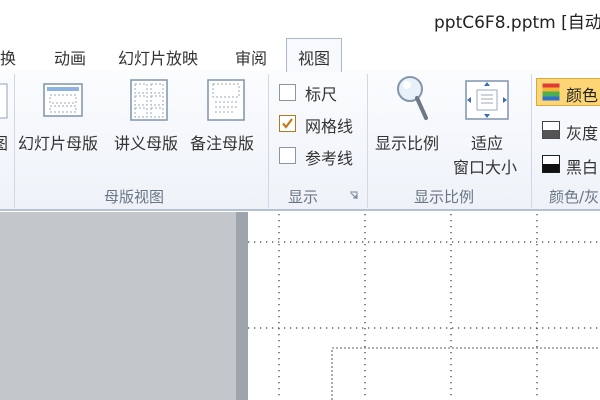  What do you see at coordinates (412, 98) in the screenshot?
I see `magnifier-icon` at bounding box center [412, 98].